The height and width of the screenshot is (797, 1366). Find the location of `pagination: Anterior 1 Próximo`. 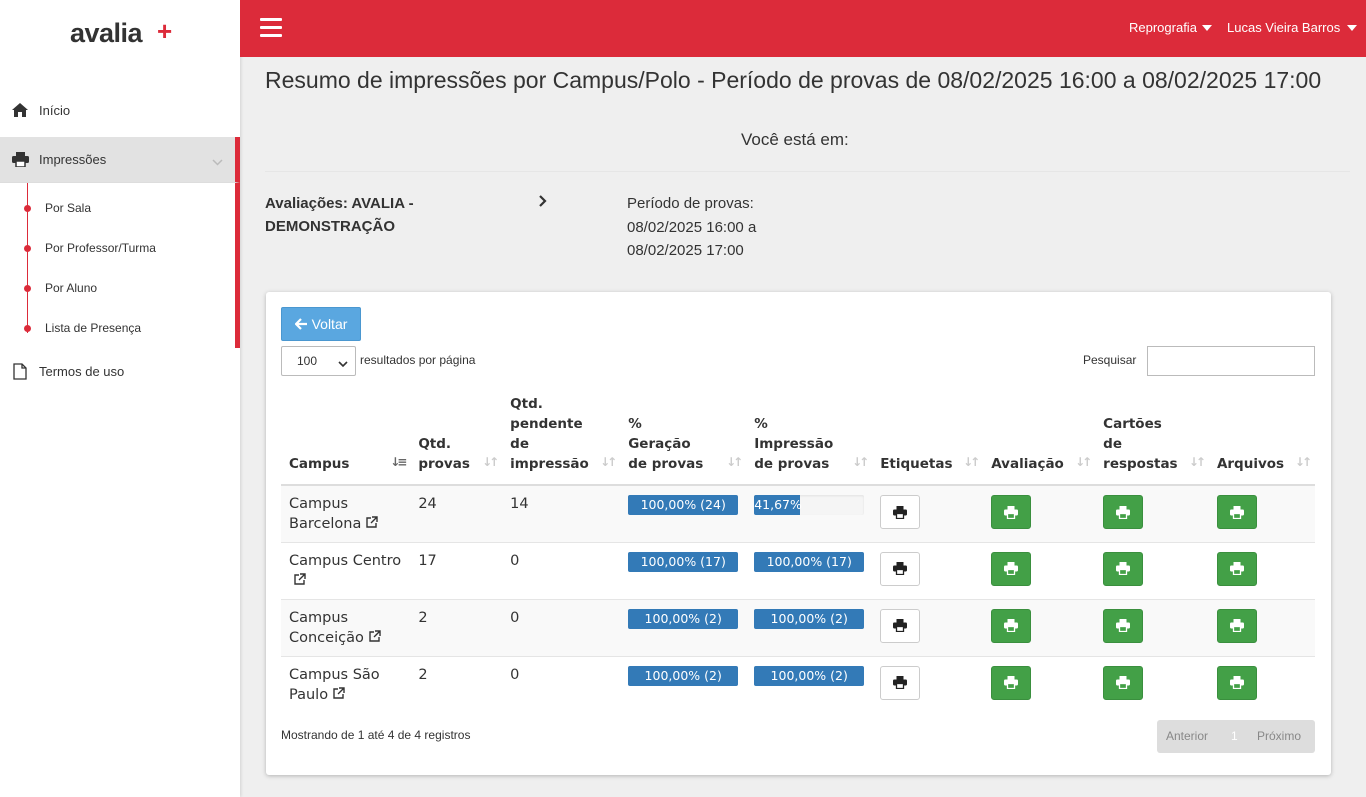

pagination: Anterior 1 Próximo is located at coordinates (1236, 736).